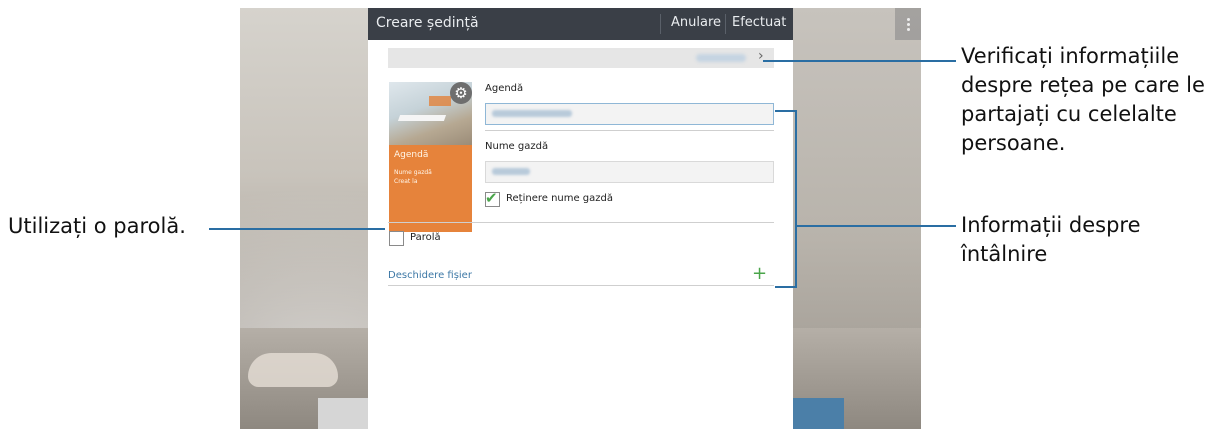 This screenshot has height=429, width=1221. I want to click on open-file-link: Deschidere fișier, so click(430, 275).